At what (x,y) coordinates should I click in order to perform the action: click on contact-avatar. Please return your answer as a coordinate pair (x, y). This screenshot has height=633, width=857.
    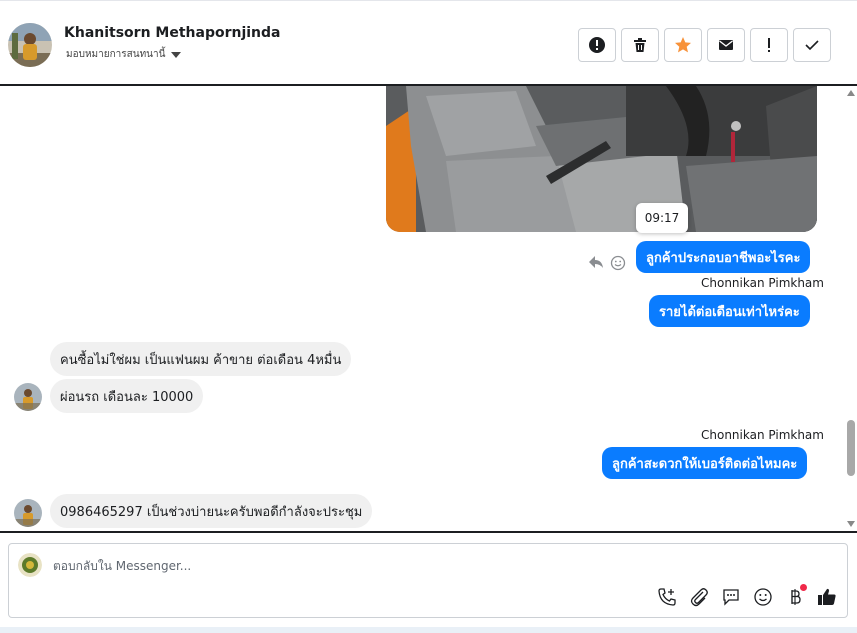
    Looking at the image, I should click on (30, 45).